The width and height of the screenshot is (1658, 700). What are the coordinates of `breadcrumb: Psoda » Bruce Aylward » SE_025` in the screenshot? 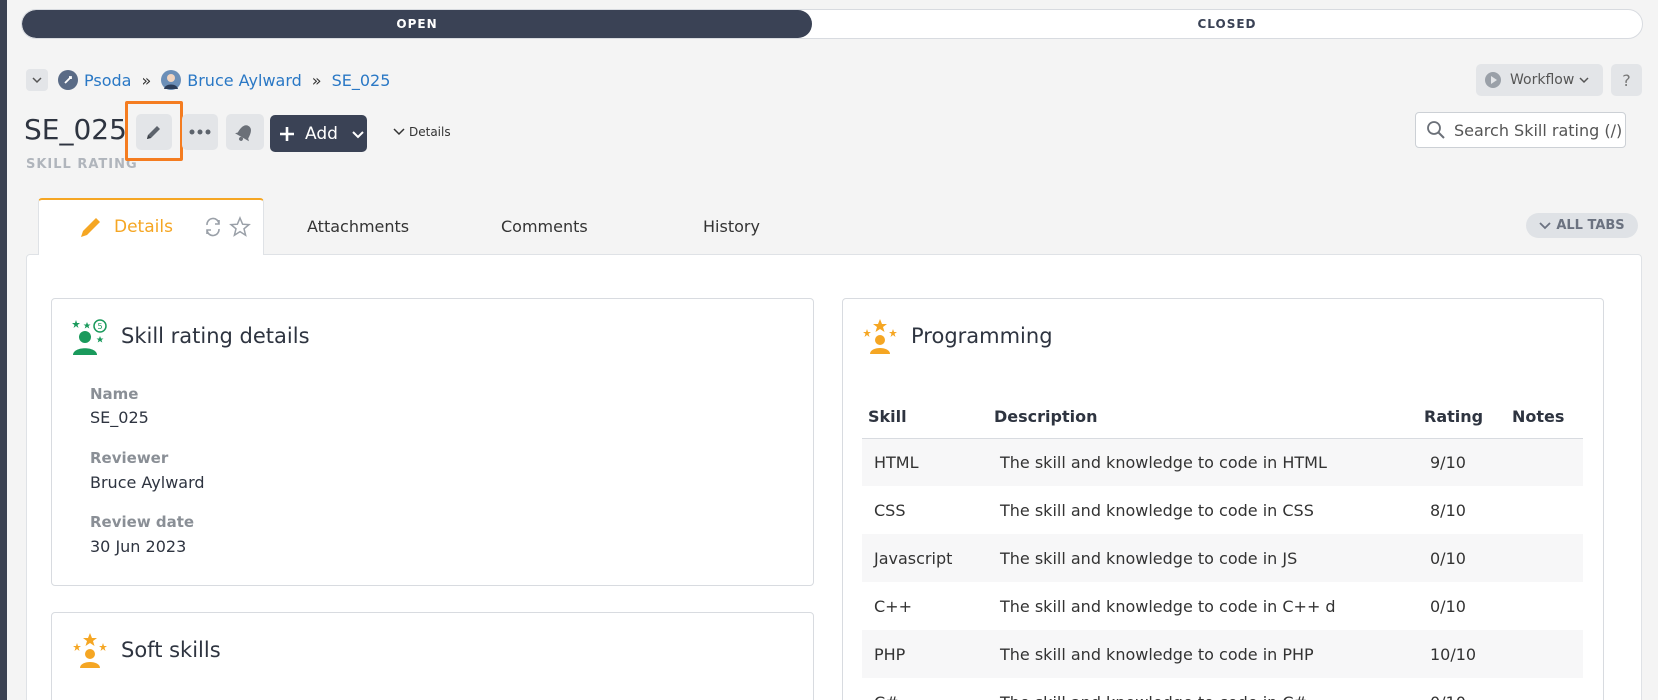 It's located at (208, 80).